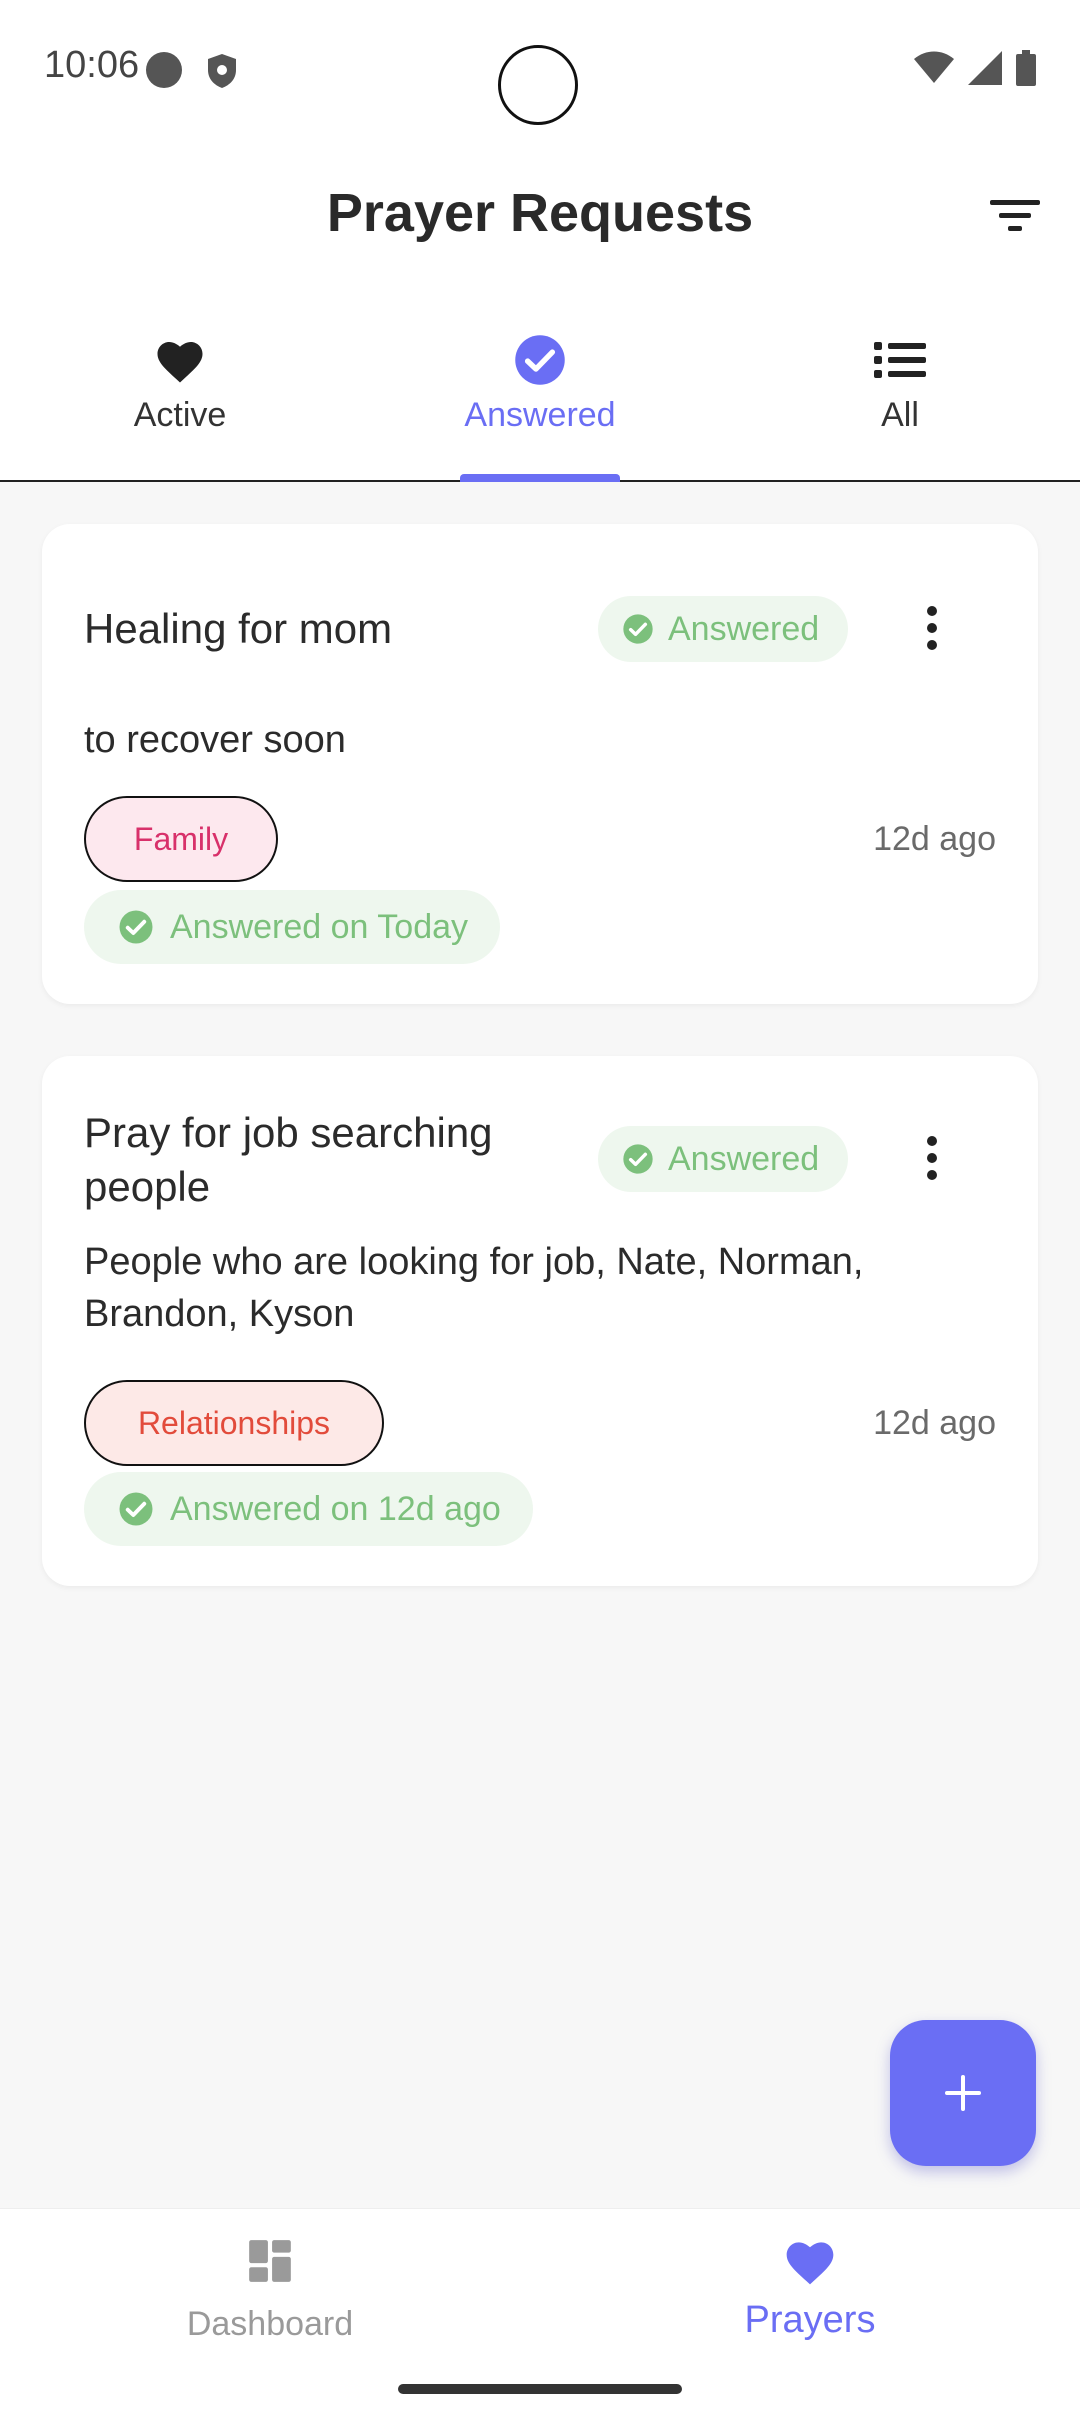 This screenshot has width=1080, height=2425. What do you see at coordinates (1026, 70) in the screenshot?
I see `battery-icon` at bounding box center [1026, 70].